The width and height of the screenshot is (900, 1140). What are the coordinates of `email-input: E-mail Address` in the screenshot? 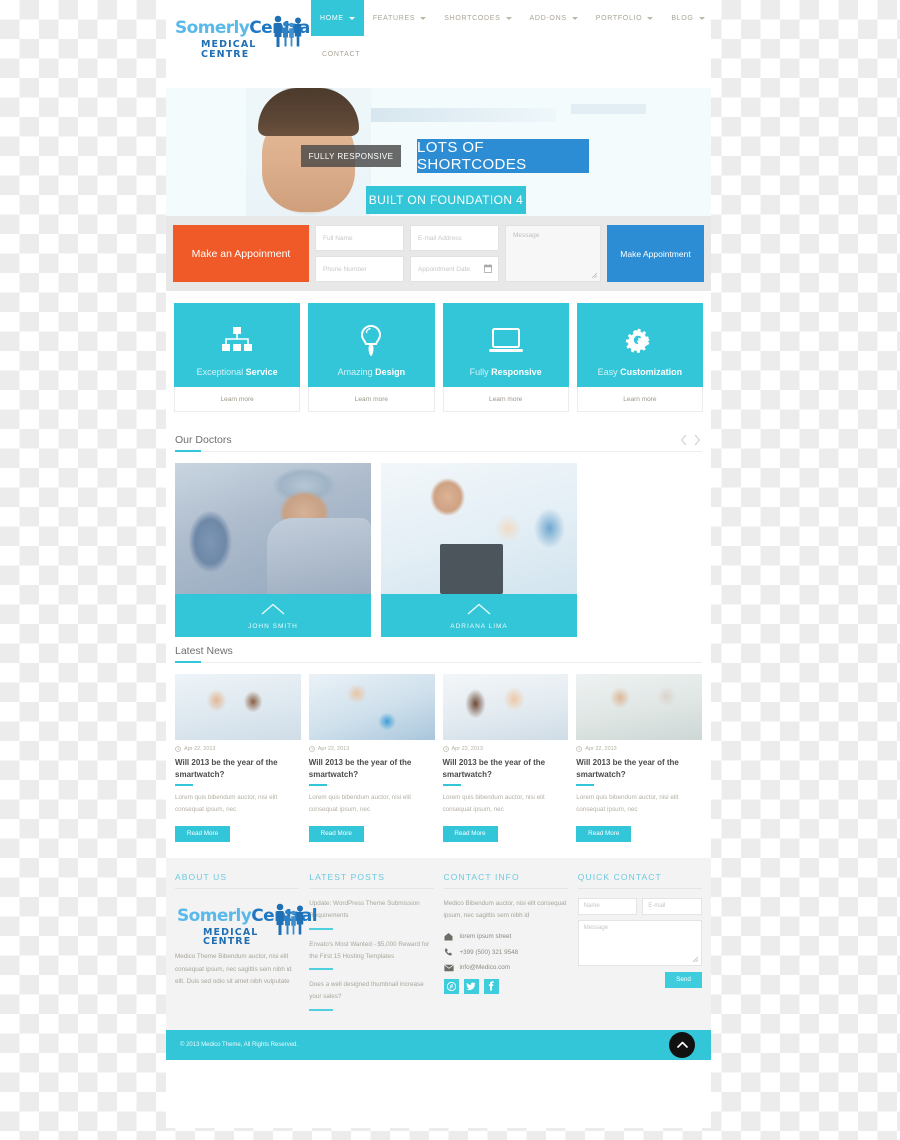 It's located at (454, 238).